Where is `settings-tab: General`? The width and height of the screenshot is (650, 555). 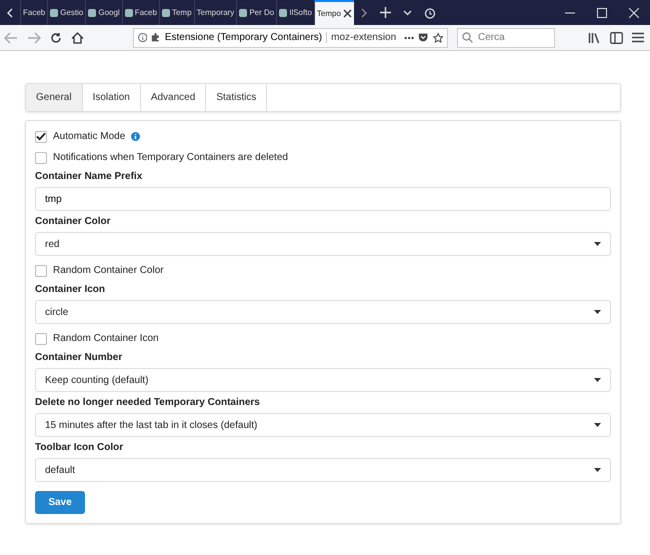 settings-tab: General is located at coordinates (54, 97).